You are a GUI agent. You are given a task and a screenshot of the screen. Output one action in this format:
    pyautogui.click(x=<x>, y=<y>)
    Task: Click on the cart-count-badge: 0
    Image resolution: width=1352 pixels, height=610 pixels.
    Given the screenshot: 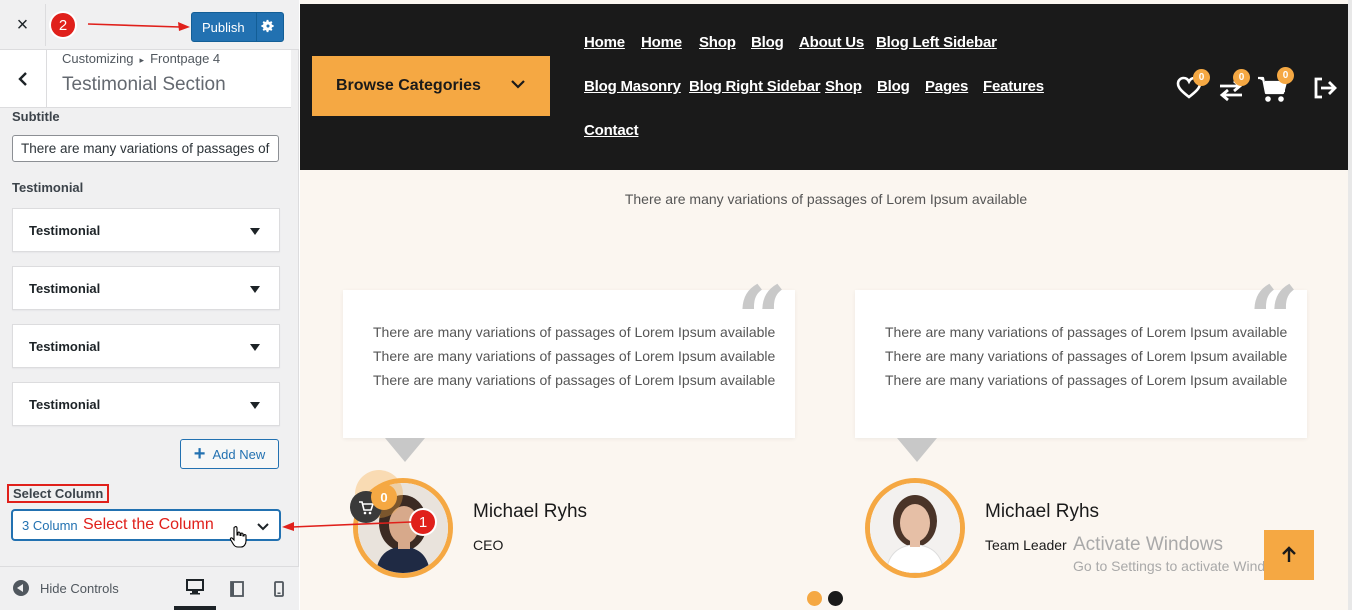 What is the action you would take?
    pyautogui.click(x=1285, y=75)
    